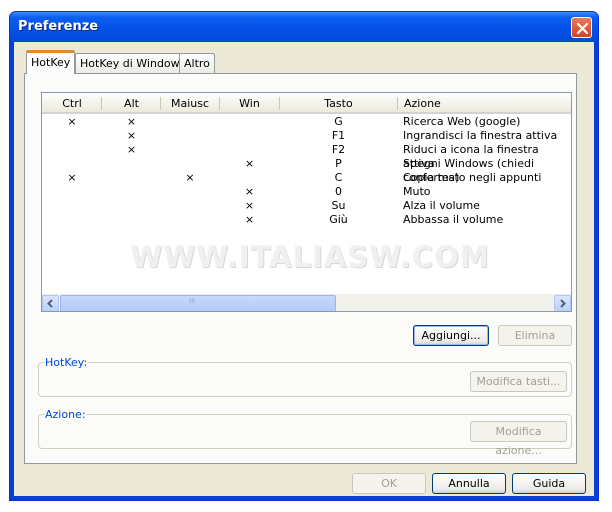 The height and width of the screenshot is (512, 612). Describe the element at coordinates (472, 177) in the screenshot. I see `cell-azione: Copia testo negli appunti` at that location.